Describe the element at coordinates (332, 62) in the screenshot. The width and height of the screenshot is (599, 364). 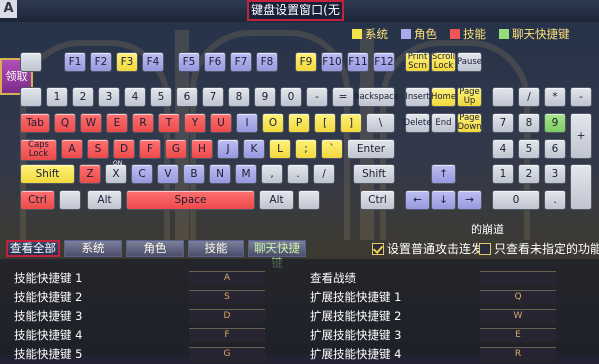
I see `key-f10: F10` at that location.